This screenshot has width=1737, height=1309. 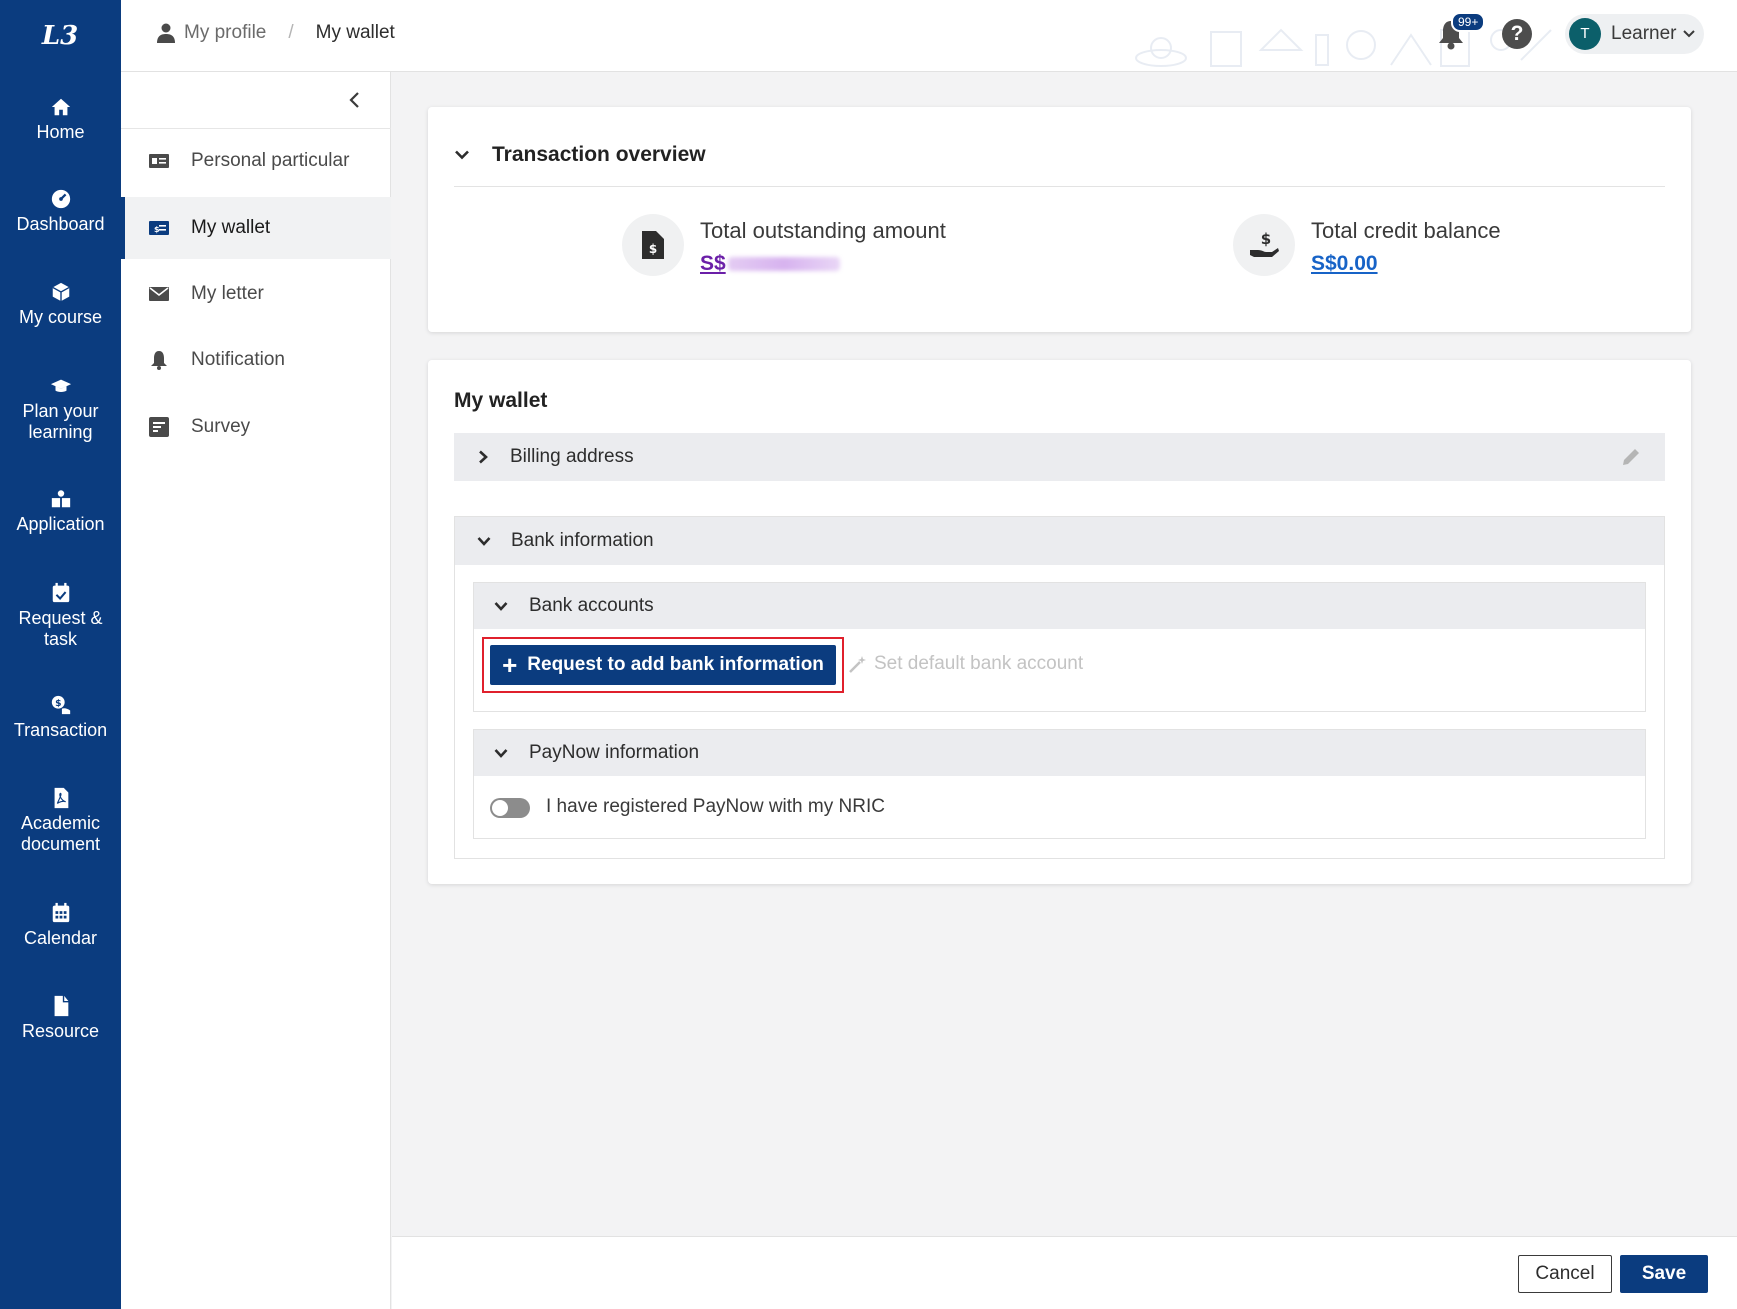 What do you see at coordinates (1059, 753) in the screenshot?
I see `paynow-accordion: PayNow information` at bounding box center [1059, 753].